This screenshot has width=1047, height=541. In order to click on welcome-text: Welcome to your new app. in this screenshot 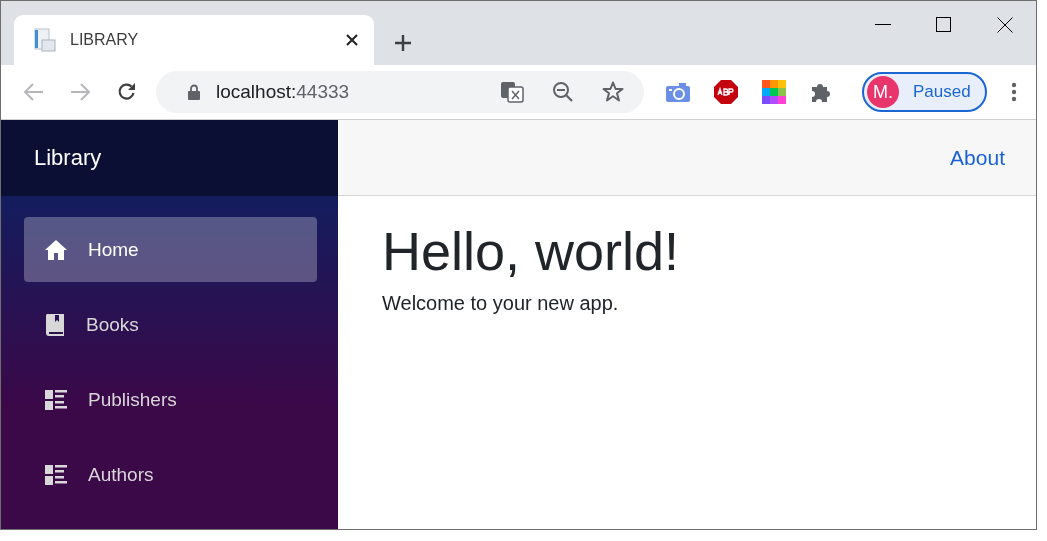, I will do `click(501, 303)`.